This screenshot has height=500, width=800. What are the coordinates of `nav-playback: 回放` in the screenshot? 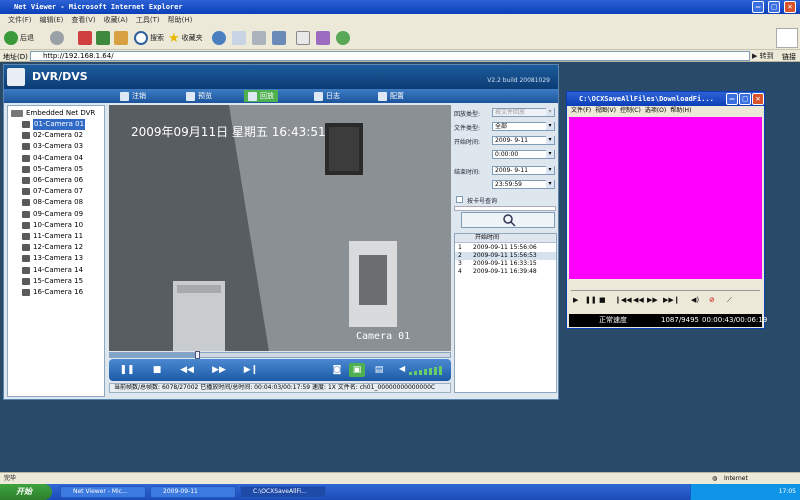 It's located at (261, 96).